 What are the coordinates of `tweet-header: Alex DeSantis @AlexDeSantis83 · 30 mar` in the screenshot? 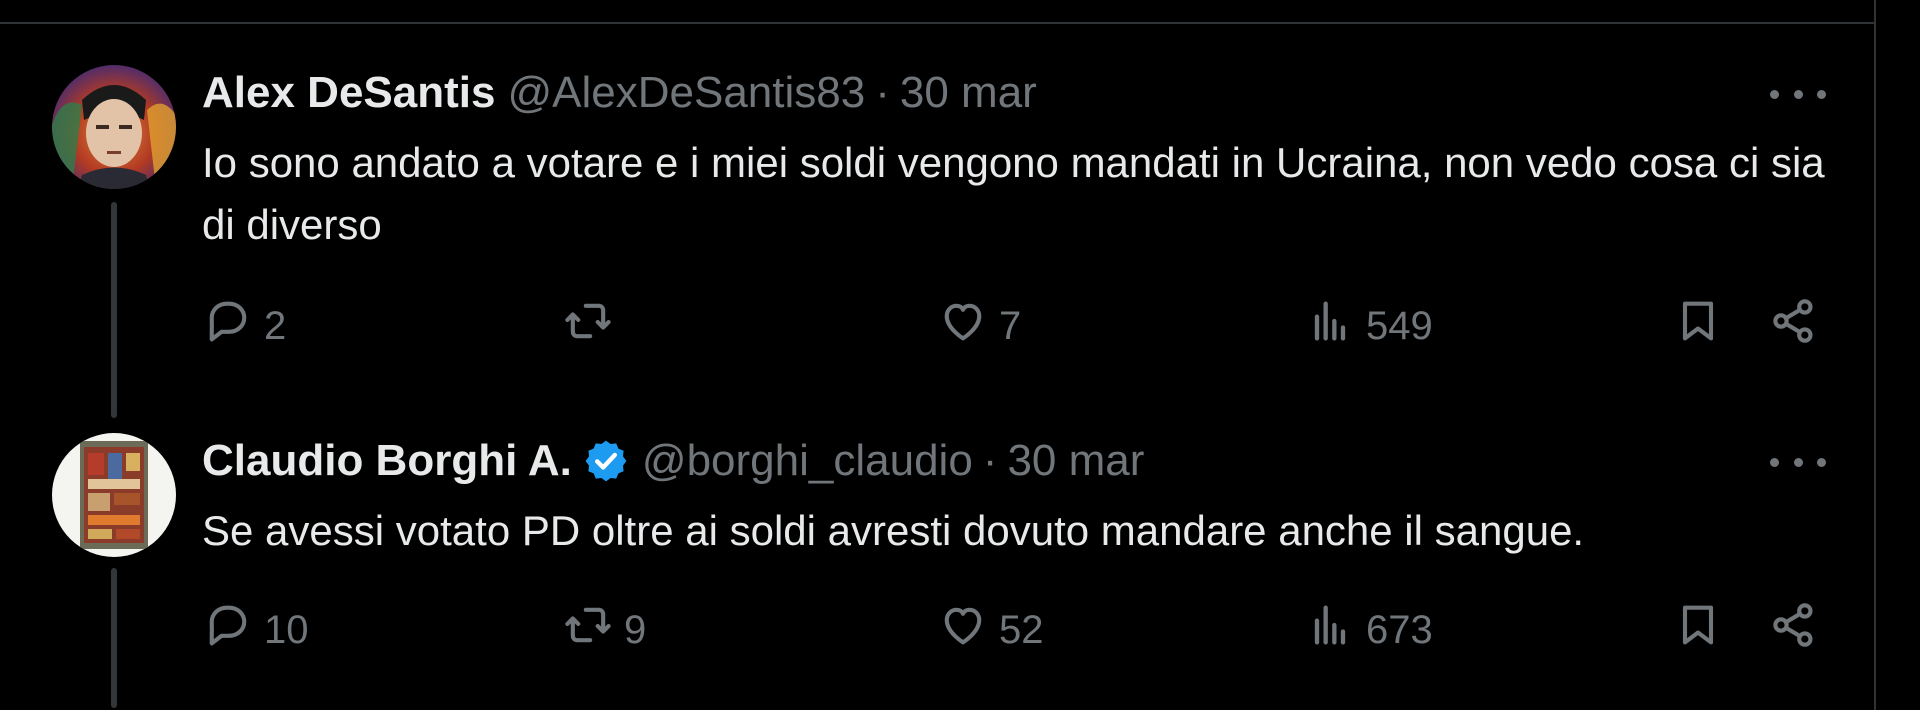 It's located at (619, 93).